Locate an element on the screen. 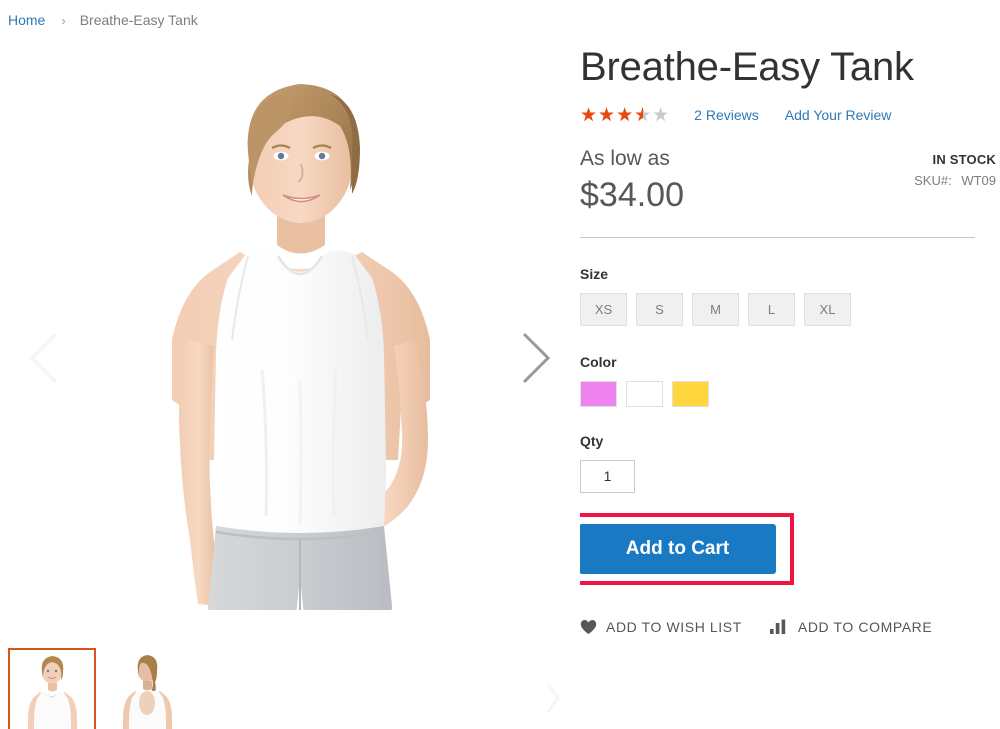  quantity-input is located at coordinates (607, 476).